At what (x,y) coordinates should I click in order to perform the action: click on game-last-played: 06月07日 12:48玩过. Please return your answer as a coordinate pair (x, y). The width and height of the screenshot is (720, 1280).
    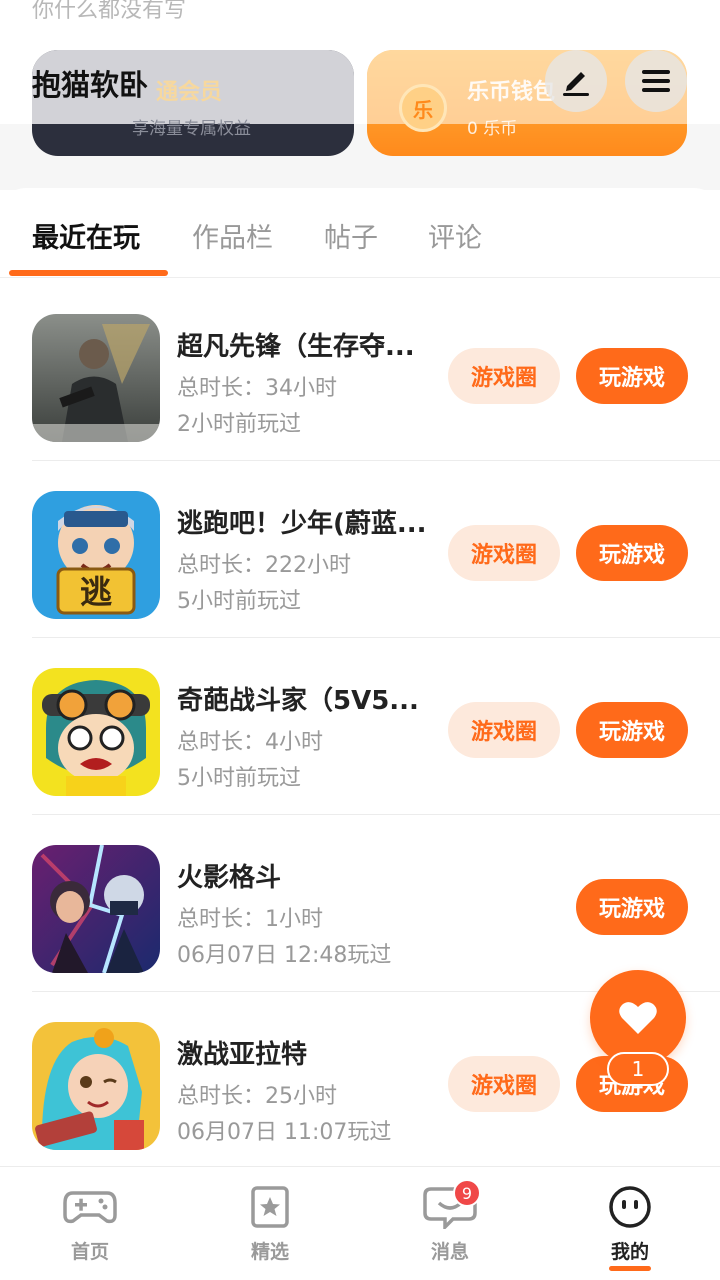
    Looking at the image, I should click on (284, 955).